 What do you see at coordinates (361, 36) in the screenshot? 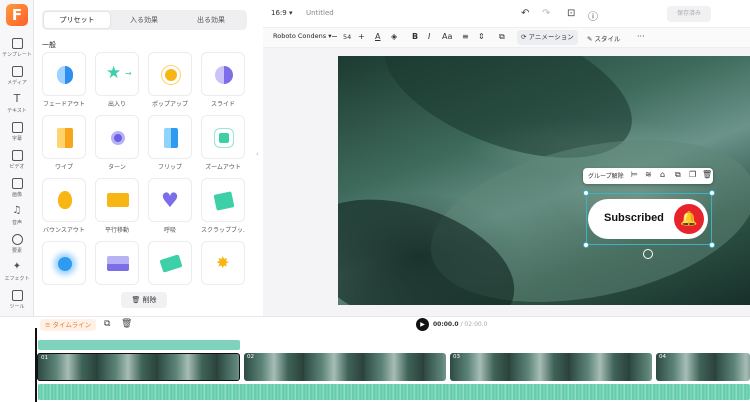
I see `font-size-increase: +` at bounding box center [361, 36].